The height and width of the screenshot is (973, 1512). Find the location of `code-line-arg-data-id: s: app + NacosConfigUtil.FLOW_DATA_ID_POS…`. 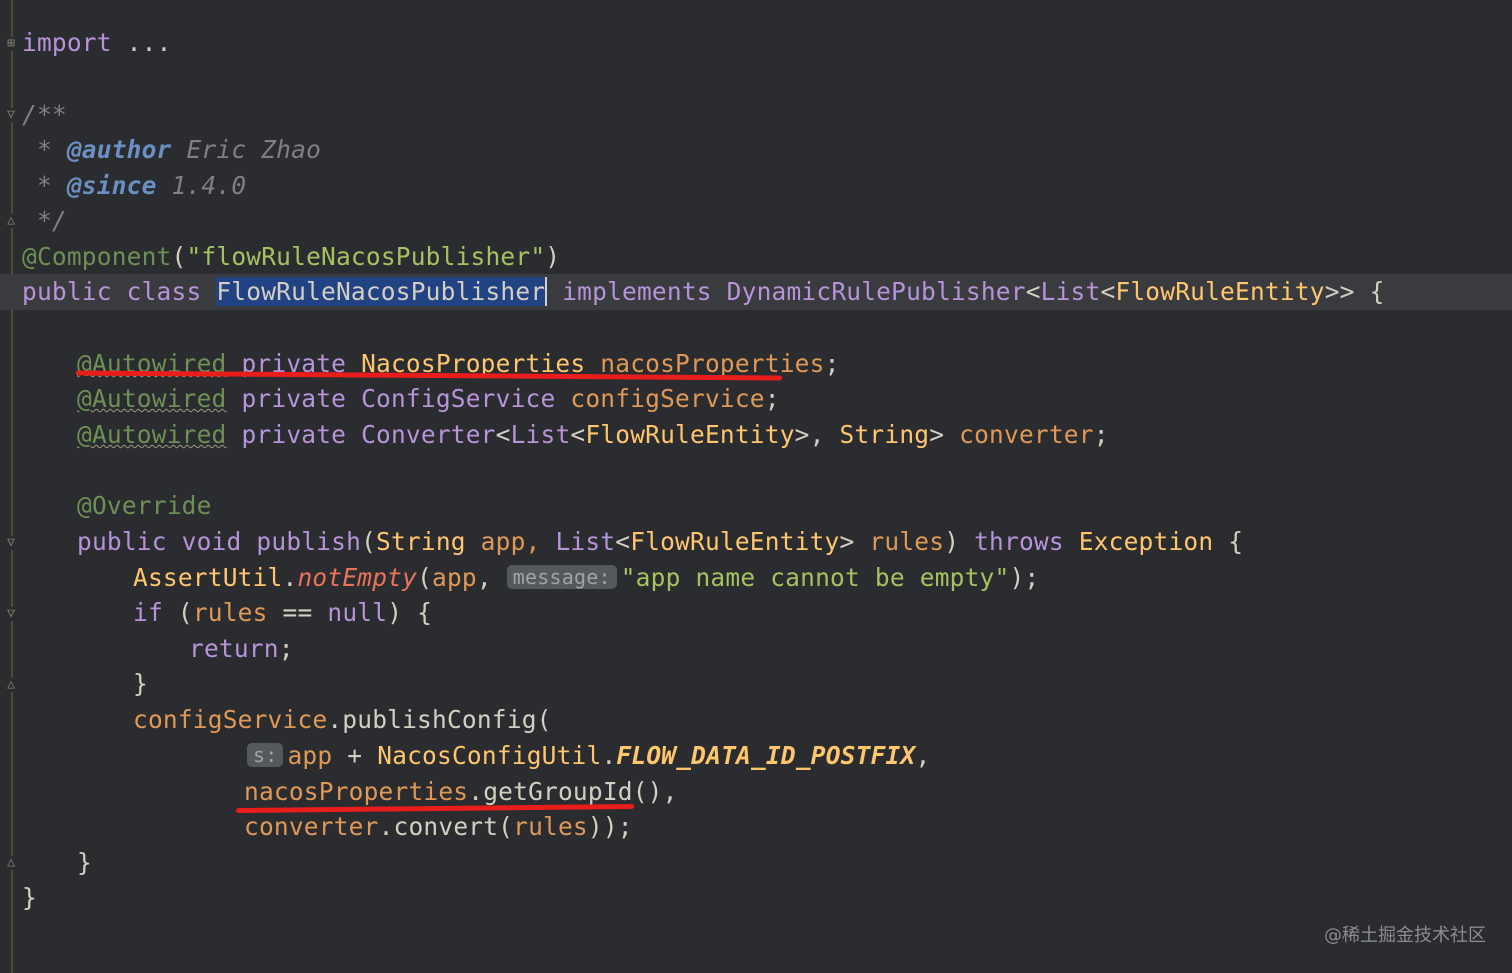

code-line-arg-data-id: s: app + NacosConfigUtil.FLOW_DATA_ID_POS… is located at coordinates (588, 756).